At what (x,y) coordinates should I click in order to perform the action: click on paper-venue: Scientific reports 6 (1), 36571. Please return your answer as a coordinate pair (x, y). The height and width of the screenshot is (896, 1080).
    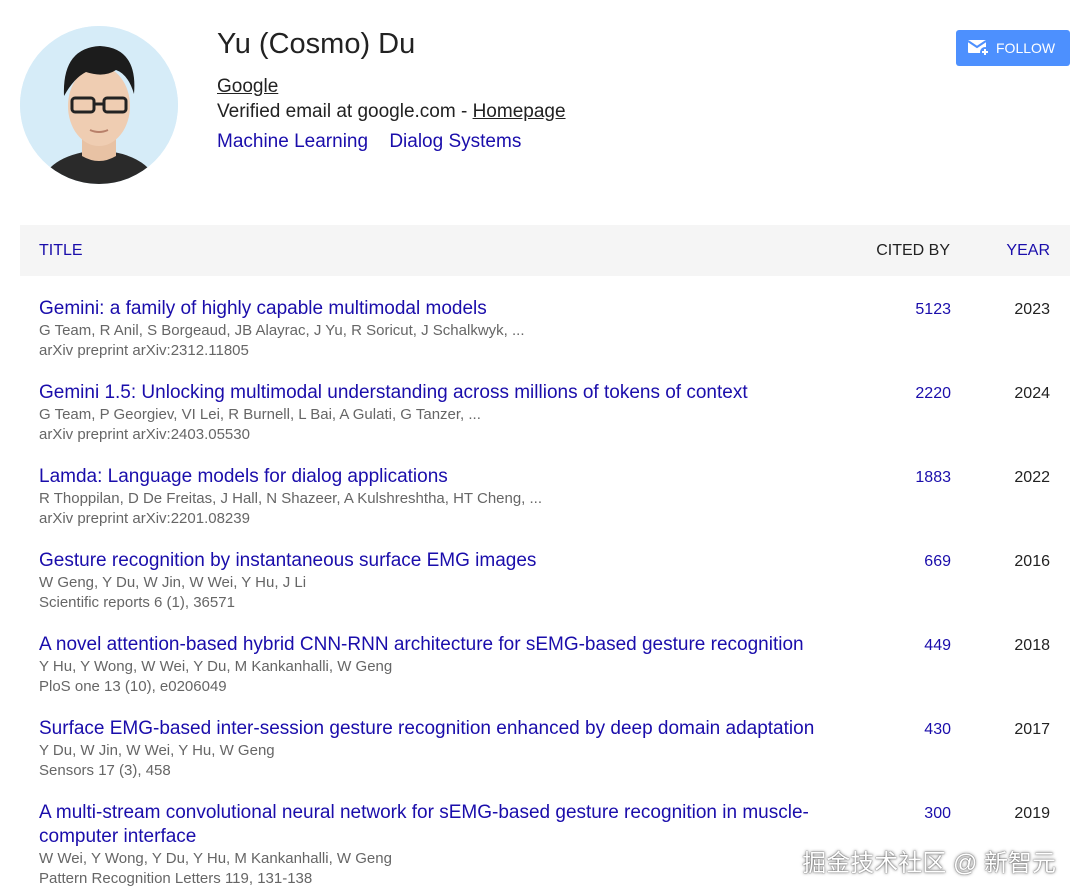
    Looking at the image, I should click on (137, 602).